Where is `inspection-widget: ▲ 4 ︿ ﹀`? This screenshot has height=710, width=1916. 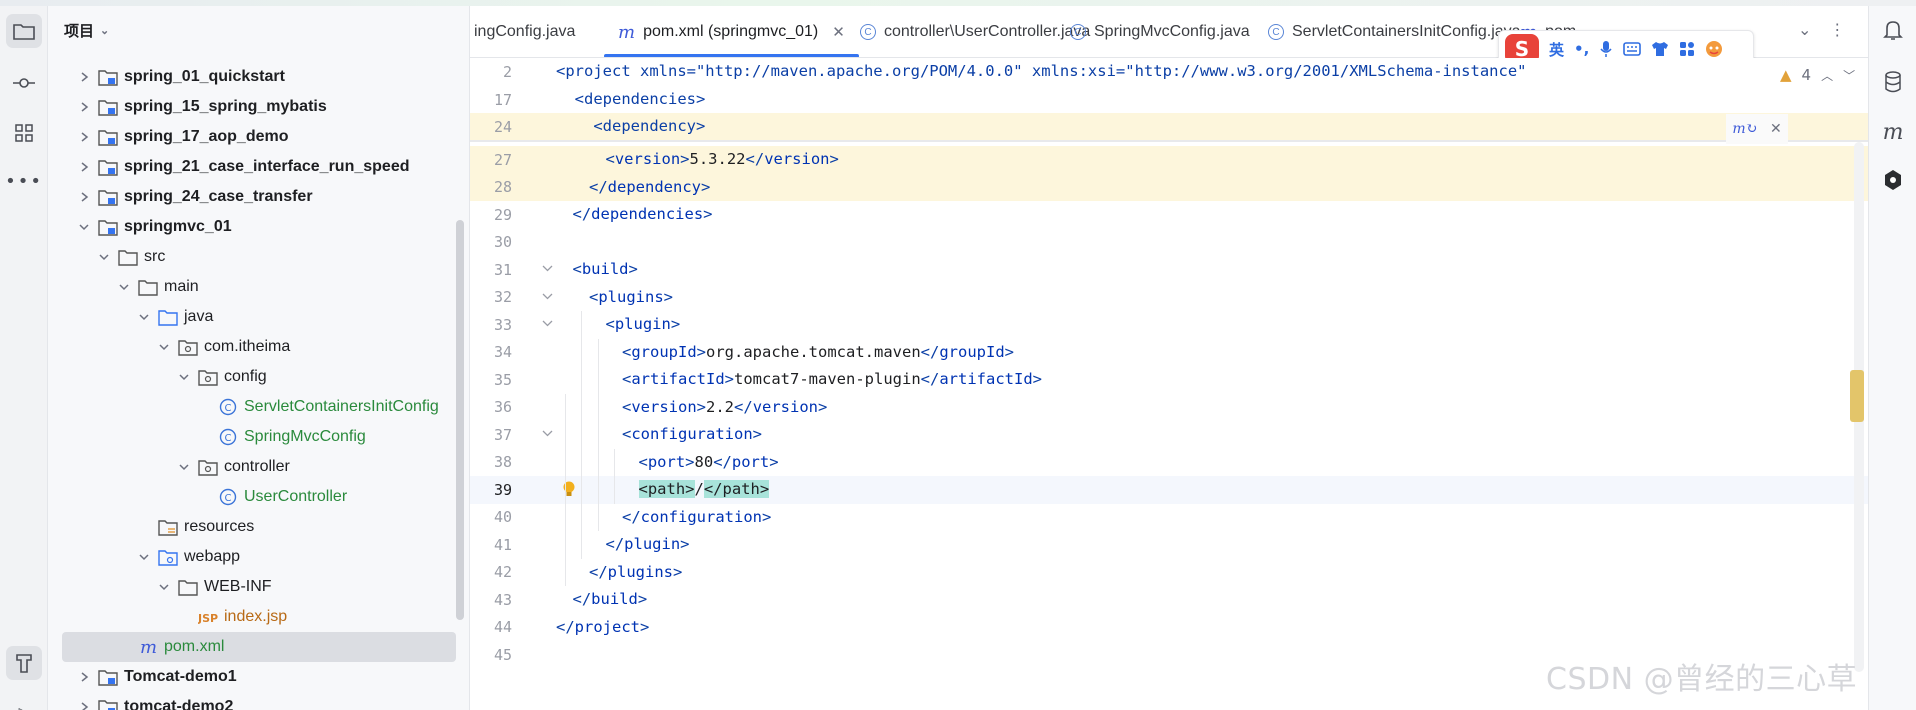
inspection-widget: ▲ 4 ︿ ﹀ is located at coordinates (1817, 75).